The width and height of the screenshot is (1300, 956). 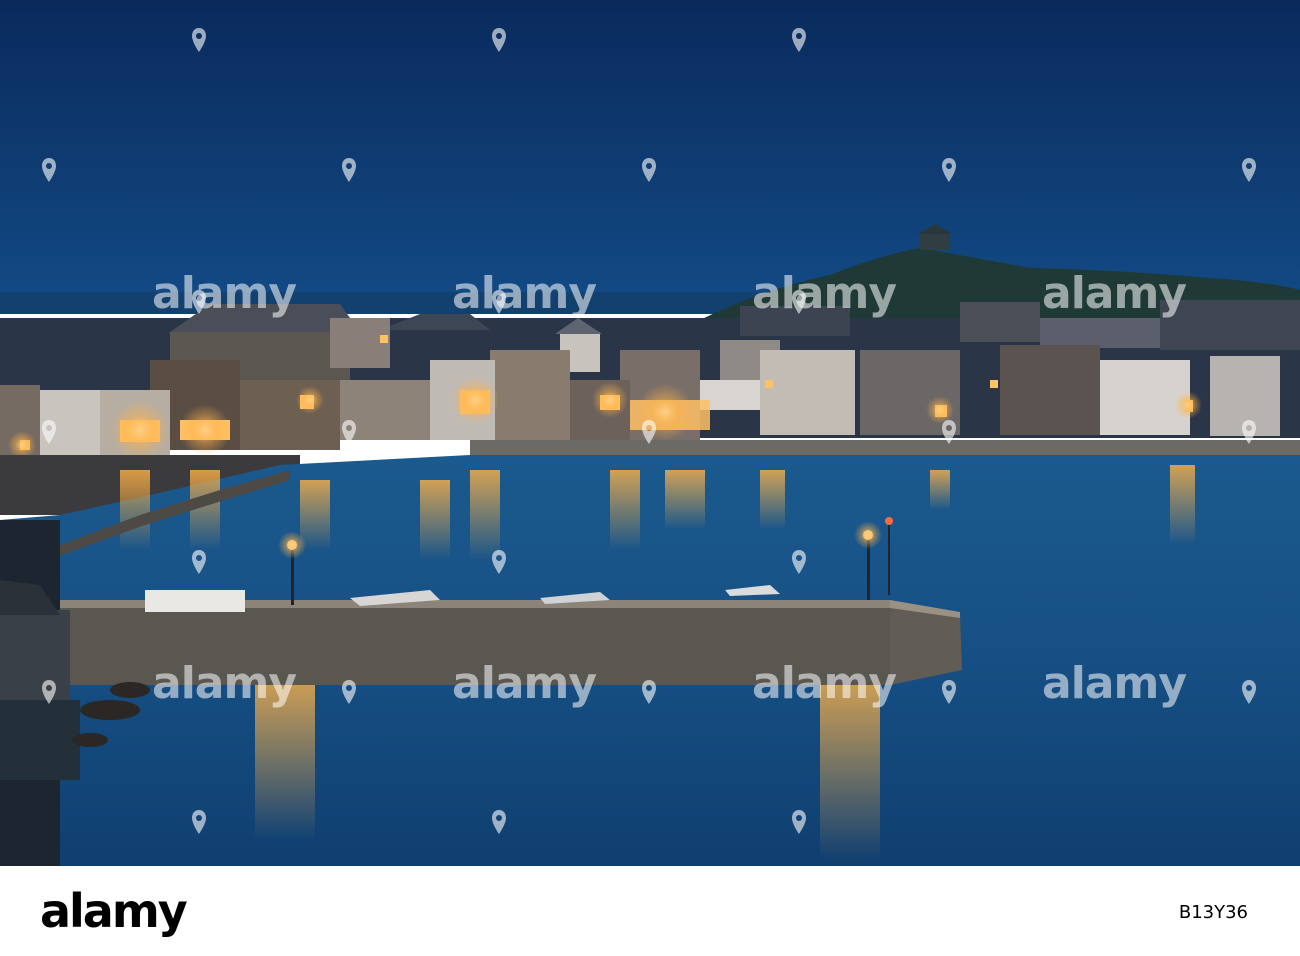 I want to click on chapel, so click(x=935, y=241).